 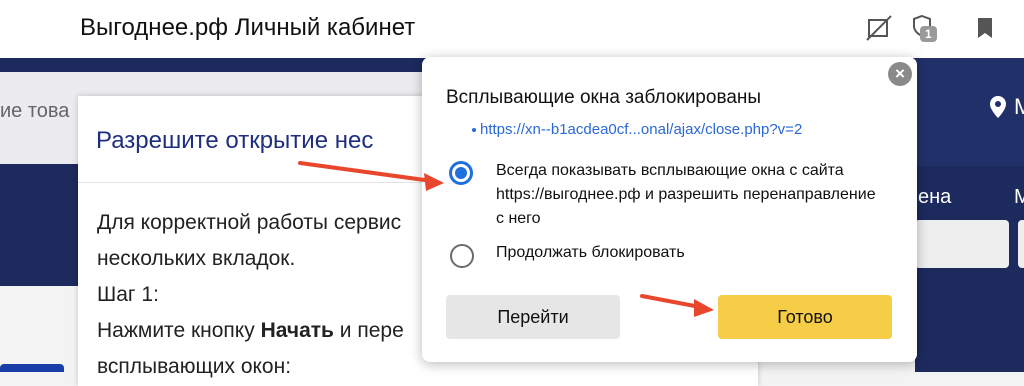 What do you see at coordinates (677, 305) in the screenshot?
I see `arrow-to-done` at bounding box center [677, 305].